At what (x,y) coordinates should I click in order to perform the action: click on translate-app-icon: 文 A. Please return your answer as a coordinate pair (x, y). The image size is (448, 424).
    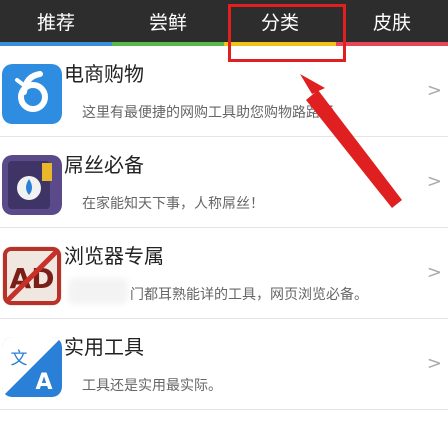
    Looking at the image, I should click on (32, 367).